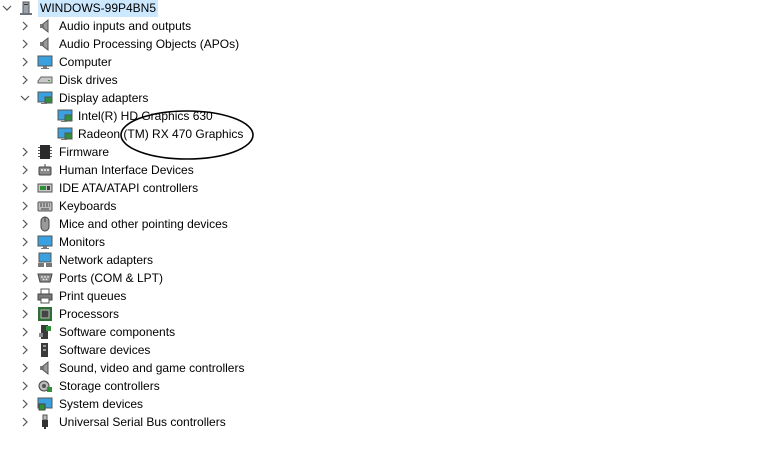 This screenshot has height=450, width=767. Describe the element at coordinates (130, 152) in the screenshot. I see `category-firmware: Firmware` at that location.